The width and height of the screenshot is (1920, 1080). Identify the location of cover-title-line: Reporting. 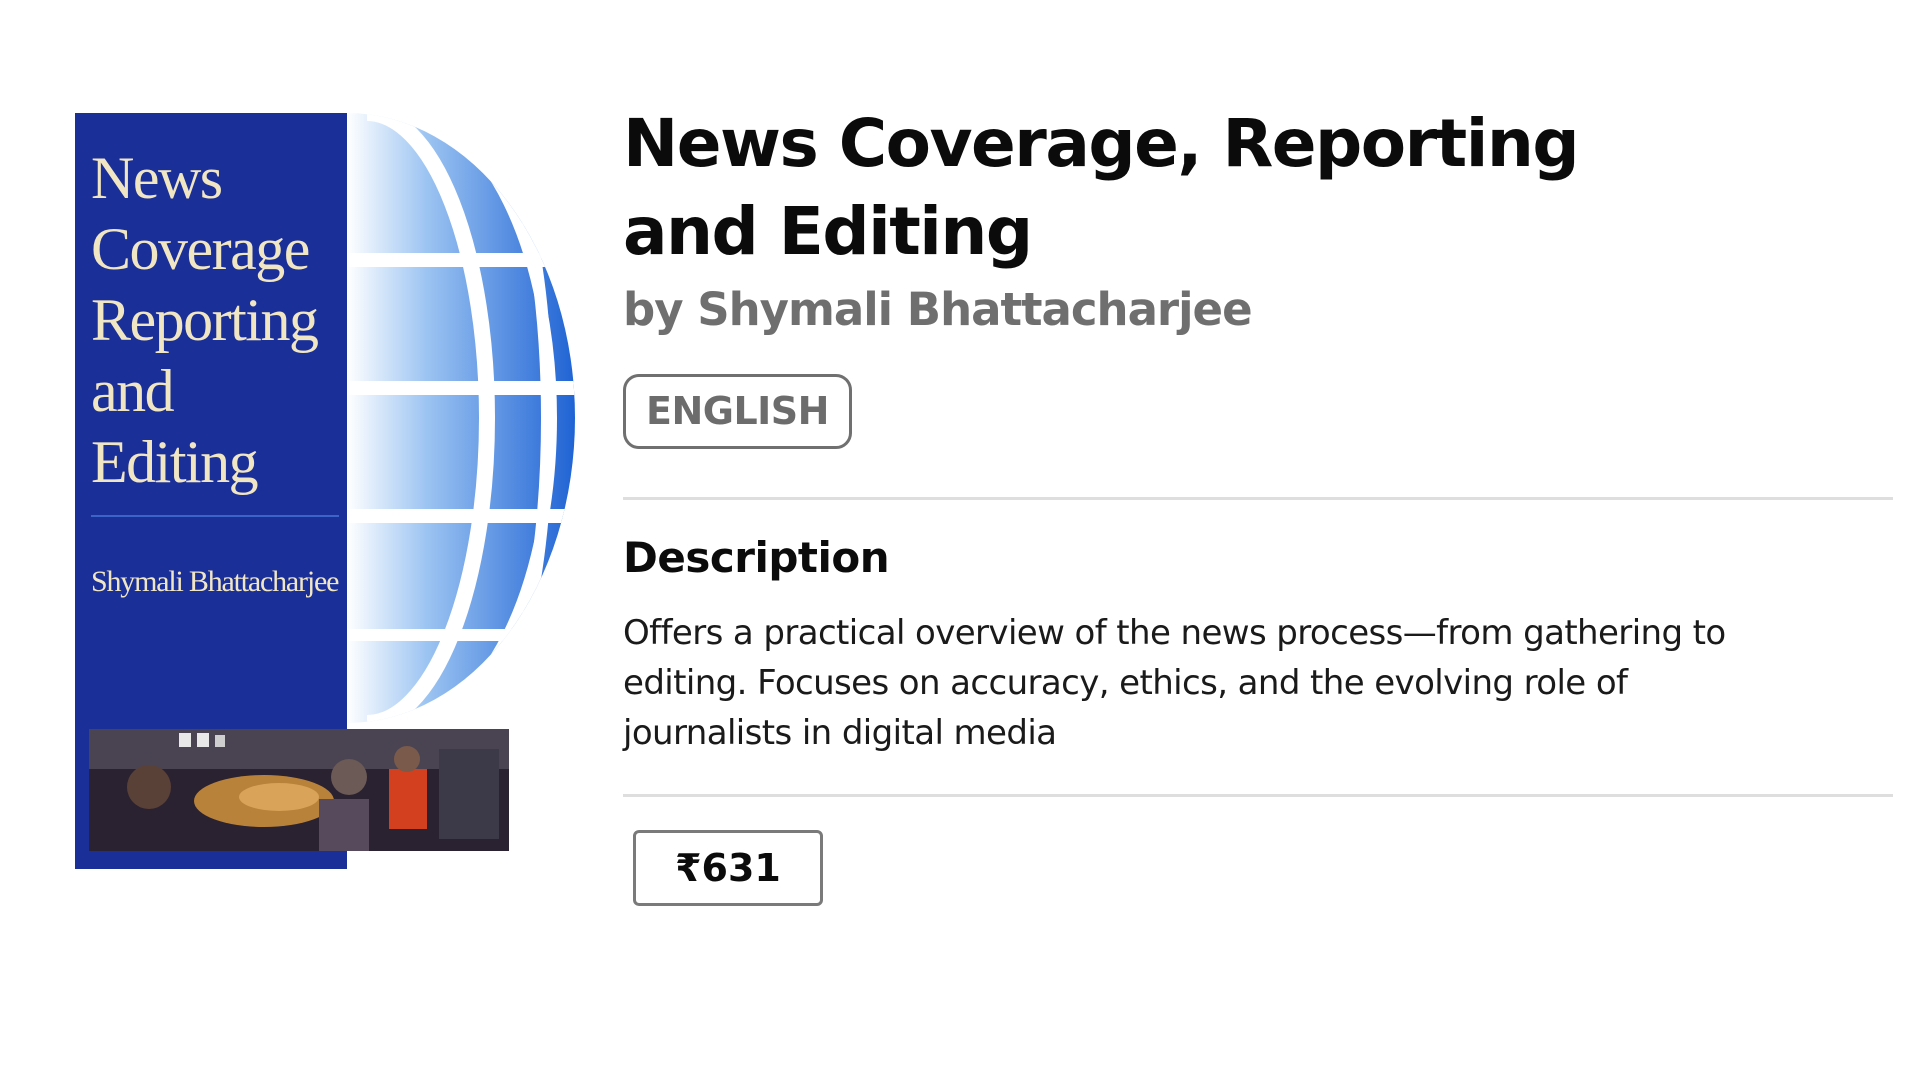
(205, 320).